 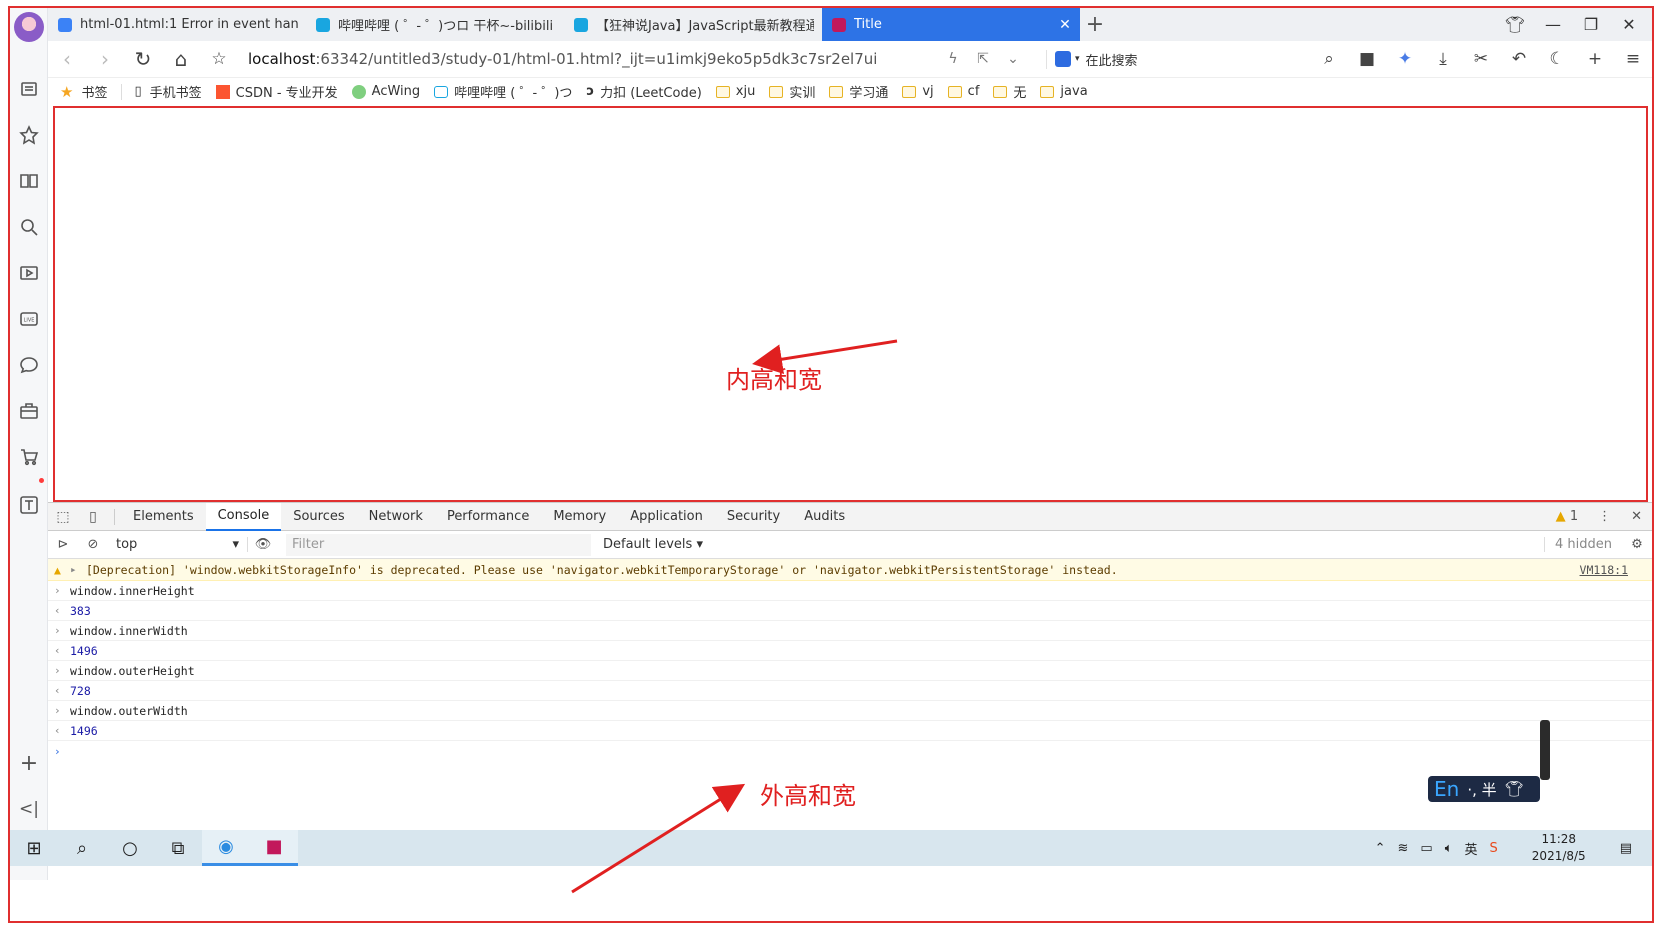 I want to click on download-icon: ⤓, so click(x=1443, y=59).